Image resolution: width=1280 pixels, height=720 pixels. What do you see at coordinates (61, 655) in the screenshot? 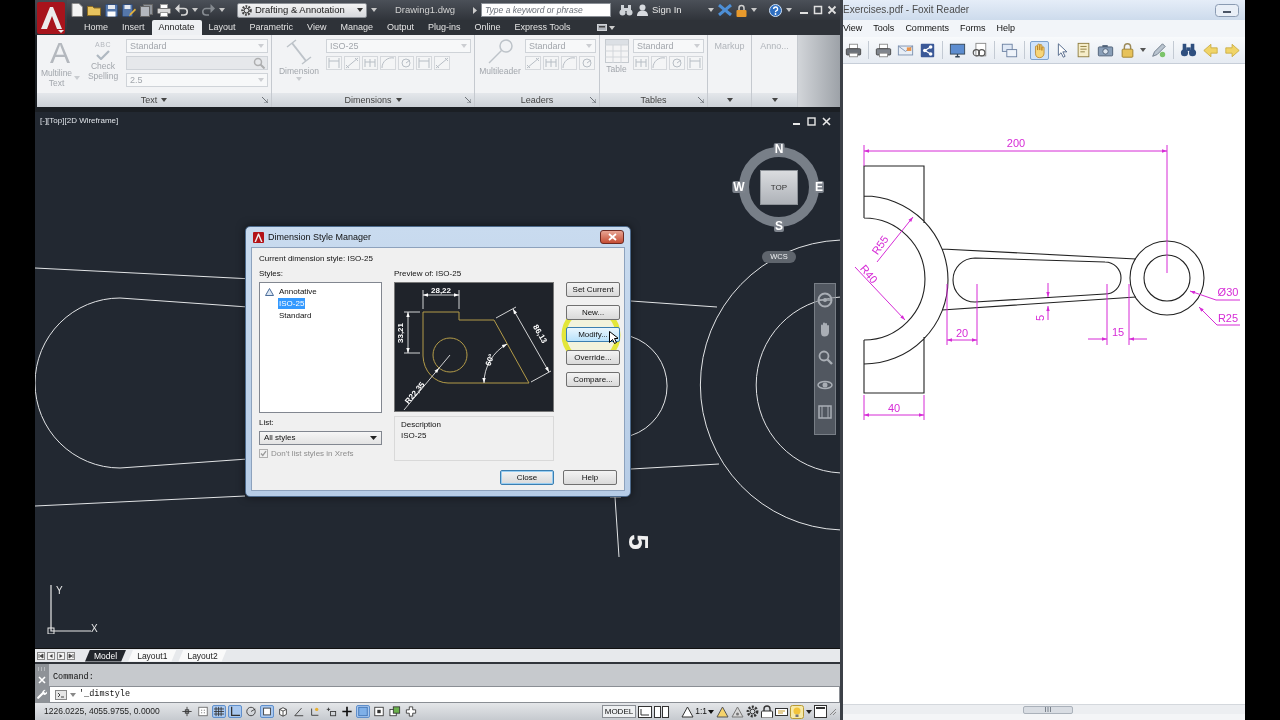
I see `next-arrow-icon` at bounding box center [61, 655].